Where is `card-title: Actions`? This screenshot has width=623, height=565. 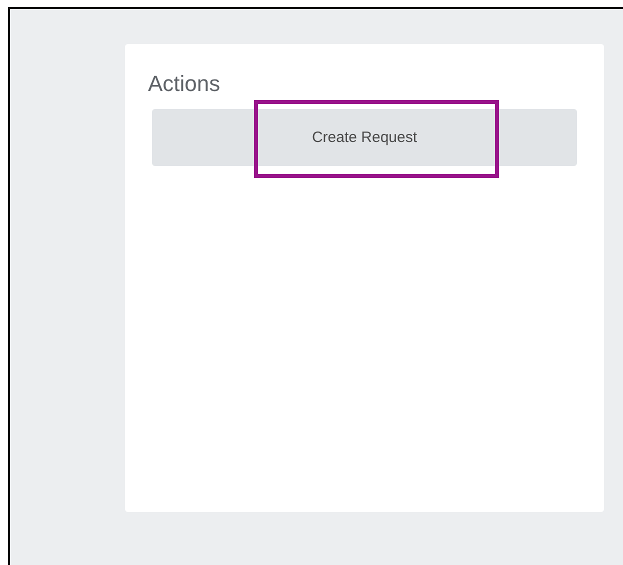
card-title: Actions is located at coordinates (185, 84).